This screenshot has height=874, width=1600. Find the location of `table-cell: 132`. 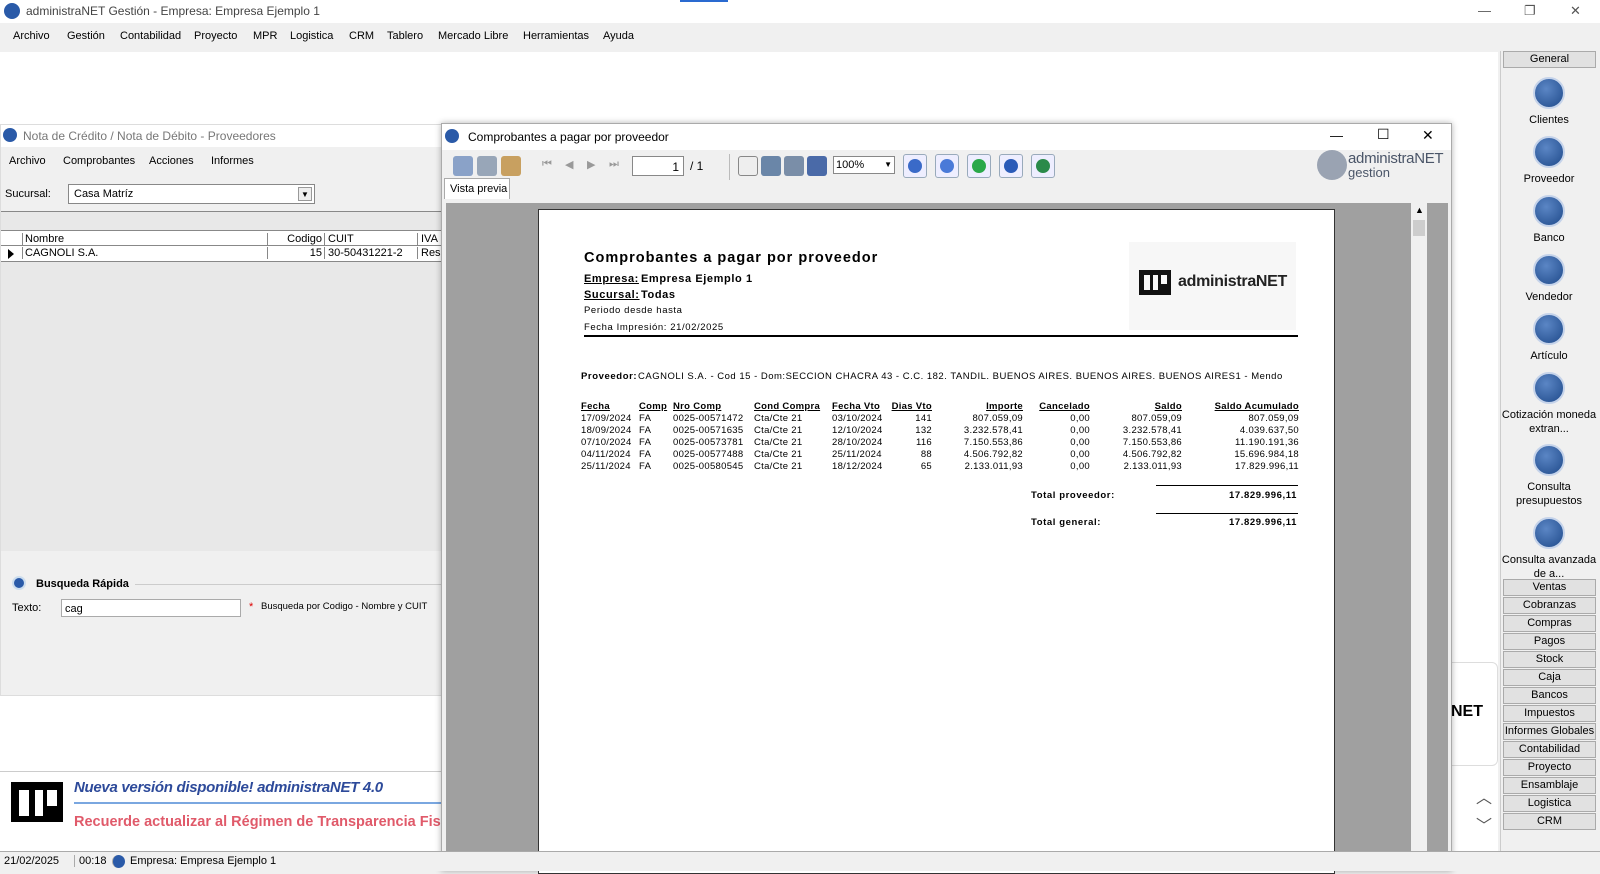

table-cell: 132 is located at coordinates (923, 430).